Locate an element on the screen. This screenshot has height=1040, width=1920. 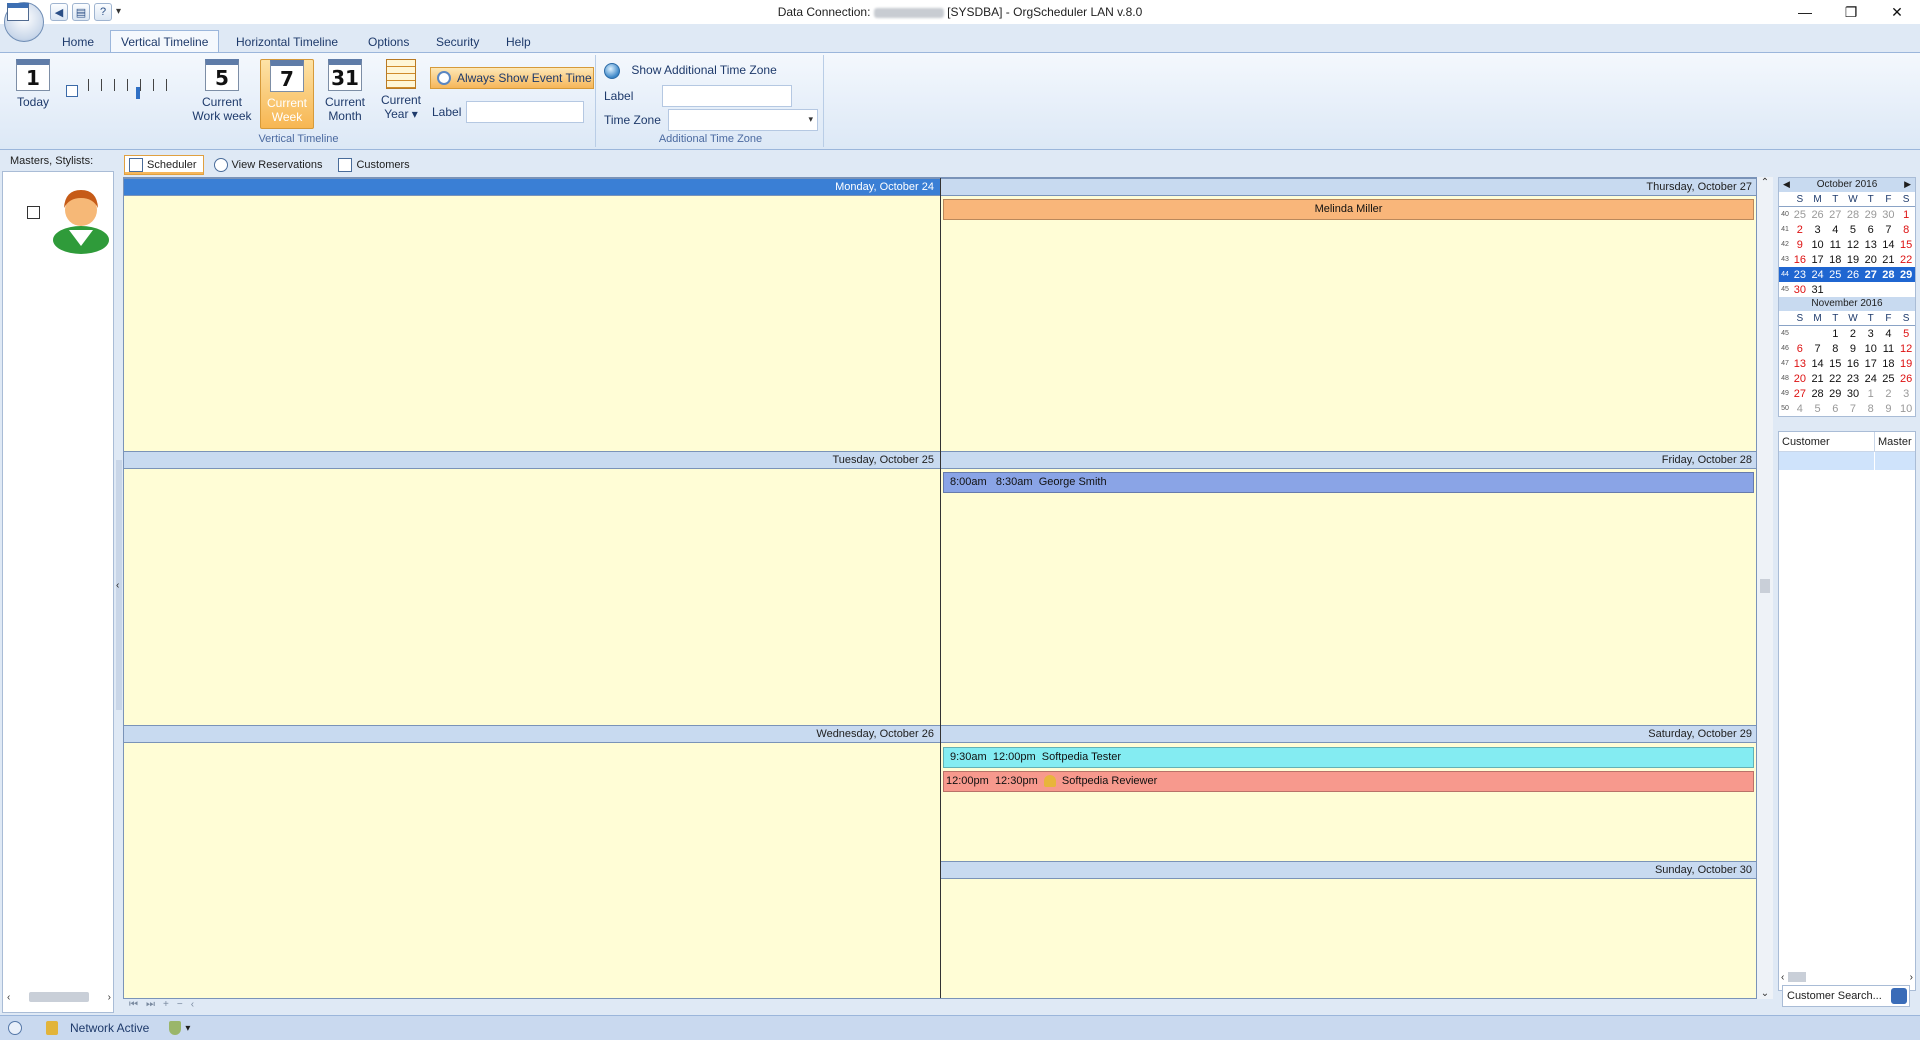
chevron-up-icon: ⌃ is located at coordinates (1765, 182).